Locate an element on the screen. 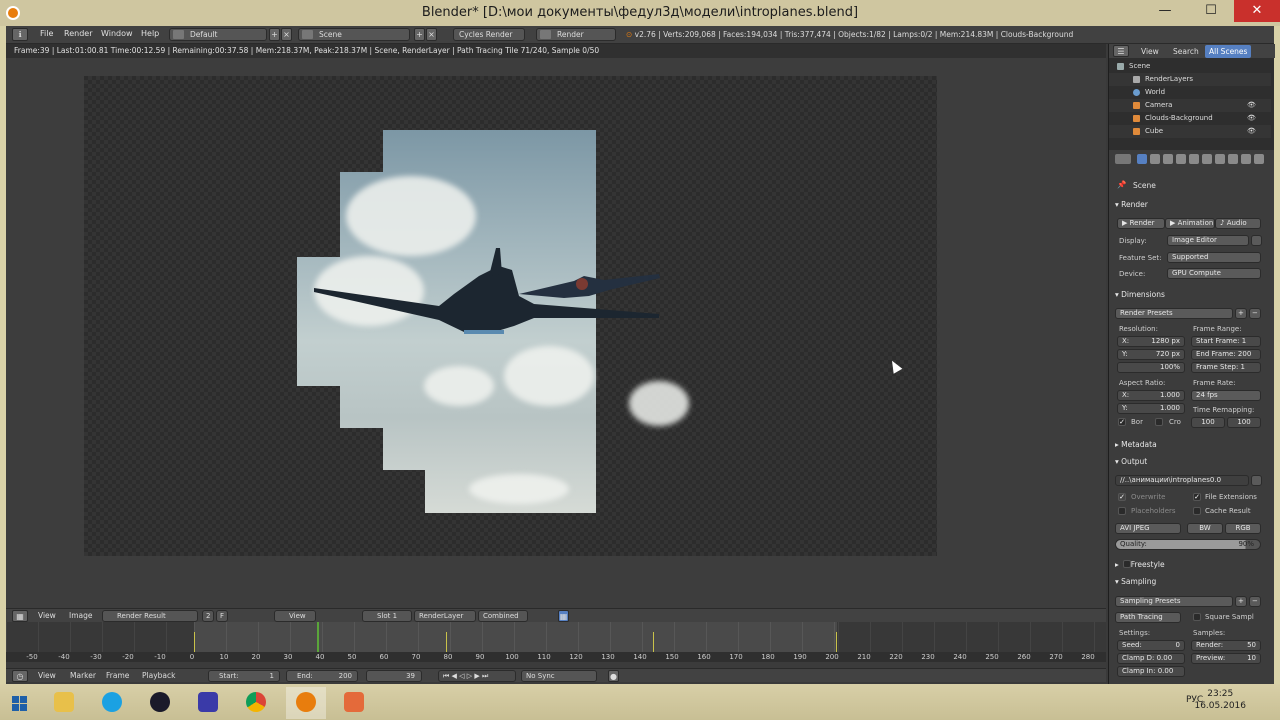 This screenshot has height=720, width=1280. outliner-row-clouds: Clouds-Background 👁 is located at coordinates (1190, 118).